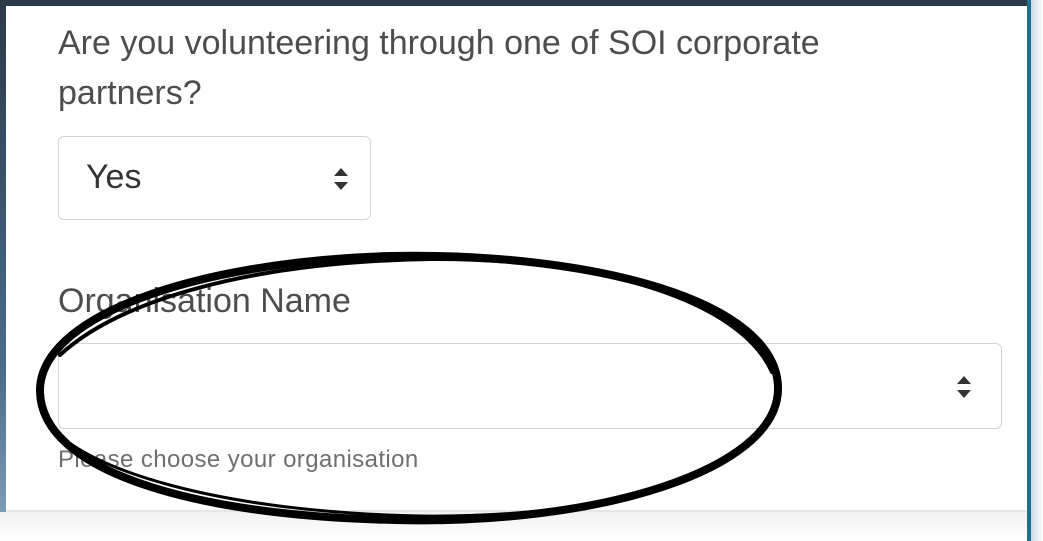 Image resolution: width=1043 pixels, height=541 pixels. I want to click on organisation-help-text: Please choose your organisation, so click(238, 459).